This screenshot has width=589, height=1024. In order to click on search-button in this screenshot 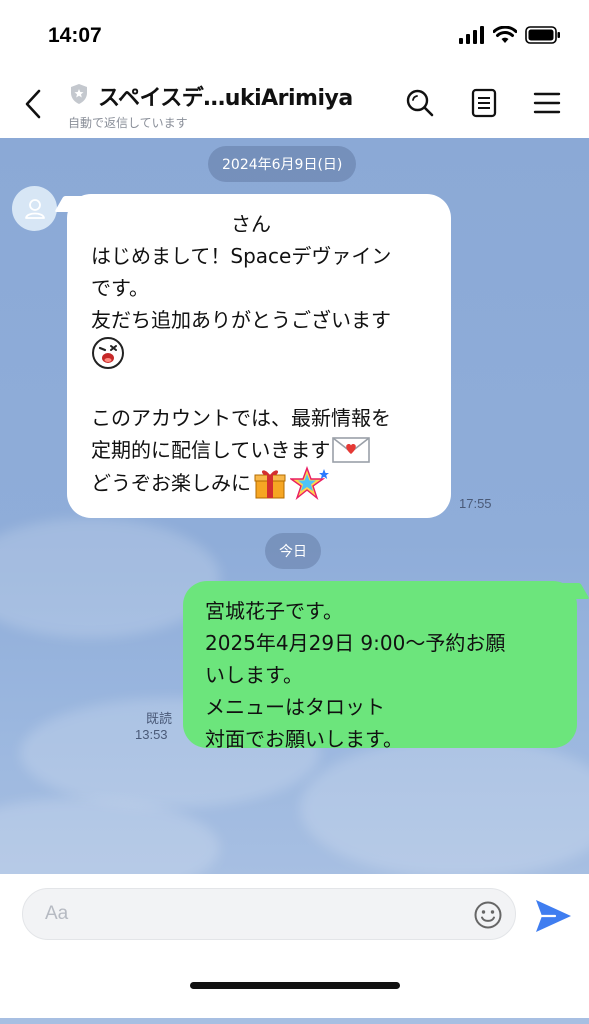, I will do `click(420, 103)`.